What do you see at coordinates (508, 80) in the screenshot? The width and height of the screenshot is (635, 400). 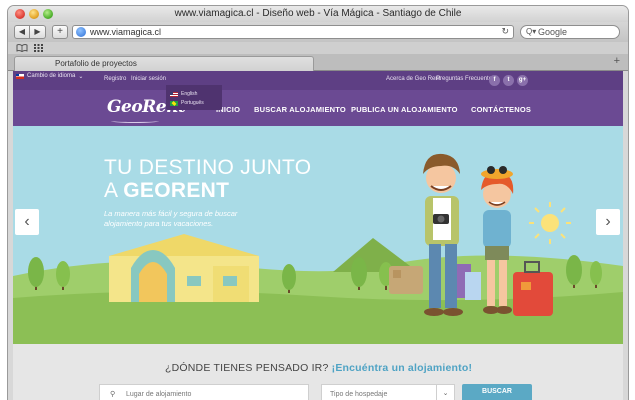 I see `twitter-icon: t` at bounding box center [508, 80].